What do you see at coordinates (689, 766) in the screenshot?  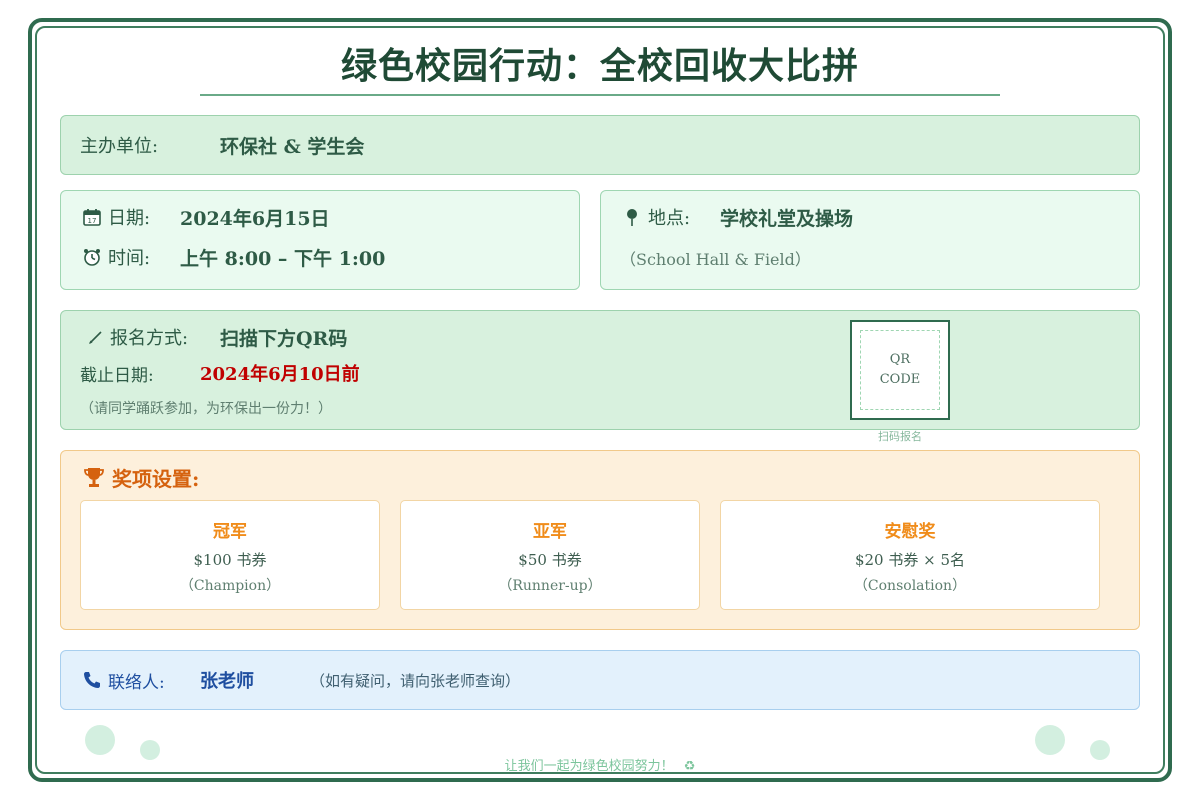 I see `recycle-icon: ♻` at bounding box center [689, 766].